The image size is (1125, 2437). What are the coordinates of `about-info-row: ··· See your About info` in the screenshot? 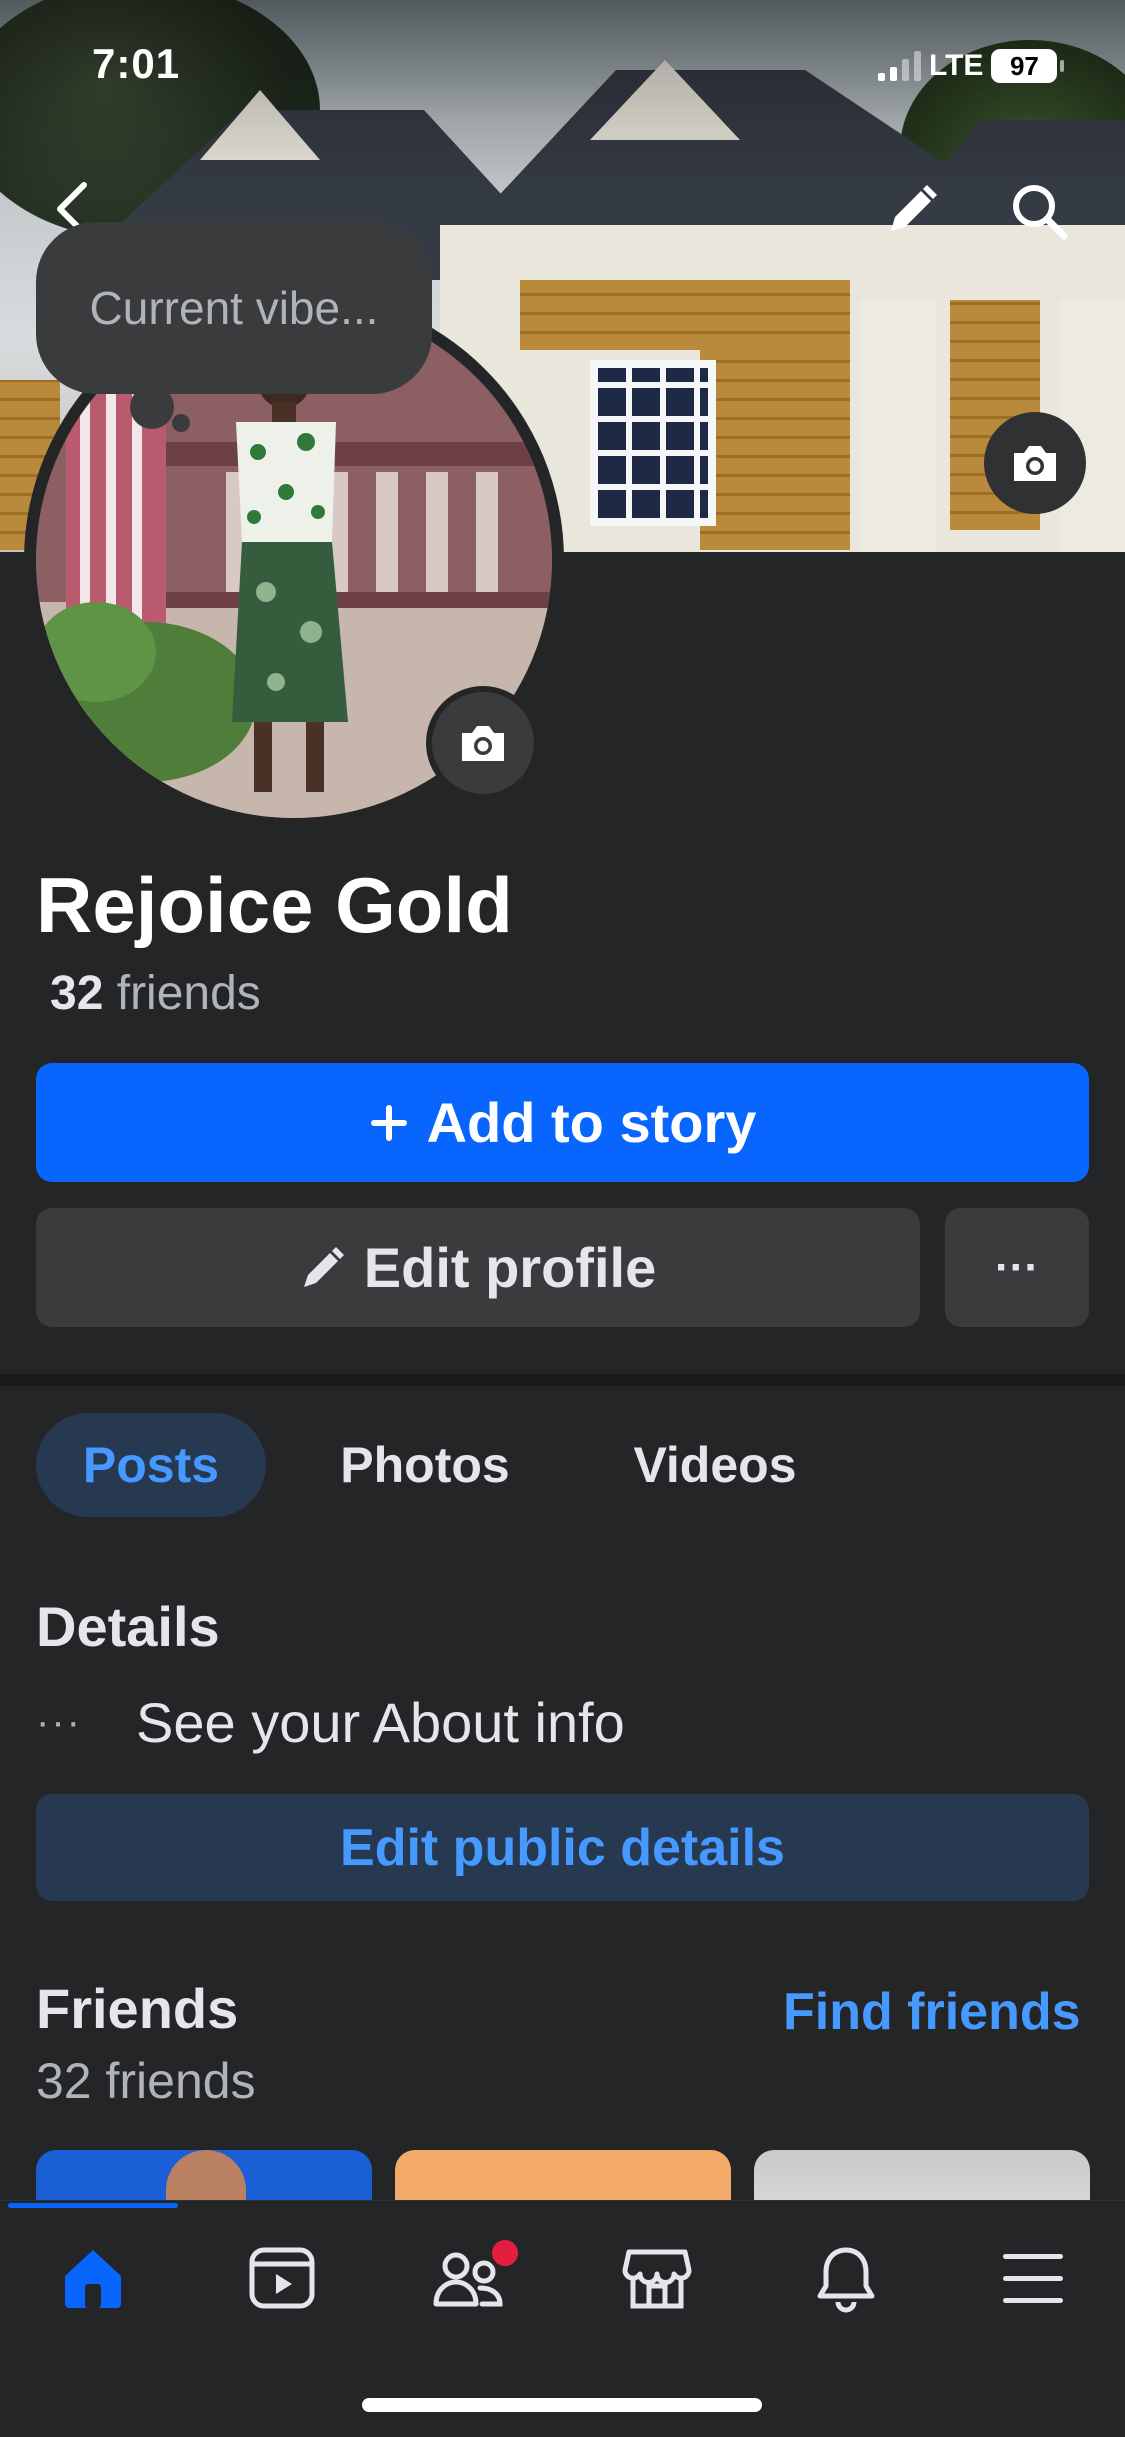 It's located at (330, 1722).